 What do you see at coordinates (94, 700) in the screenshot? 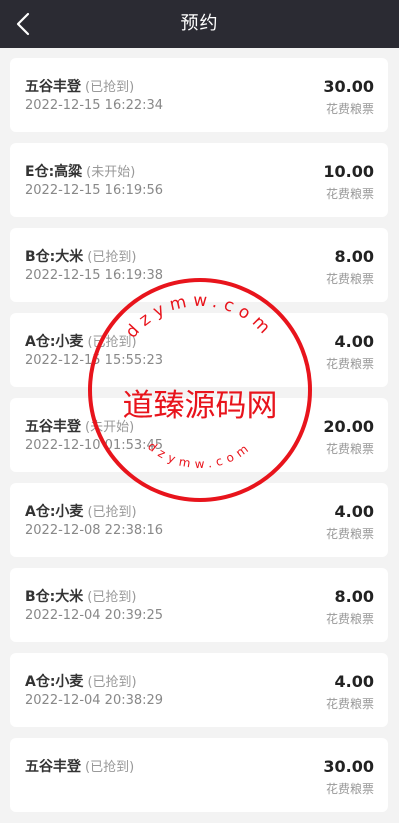
I see `item-time: 2022-12-04 20:38:29` at bounding box center [94, 700].